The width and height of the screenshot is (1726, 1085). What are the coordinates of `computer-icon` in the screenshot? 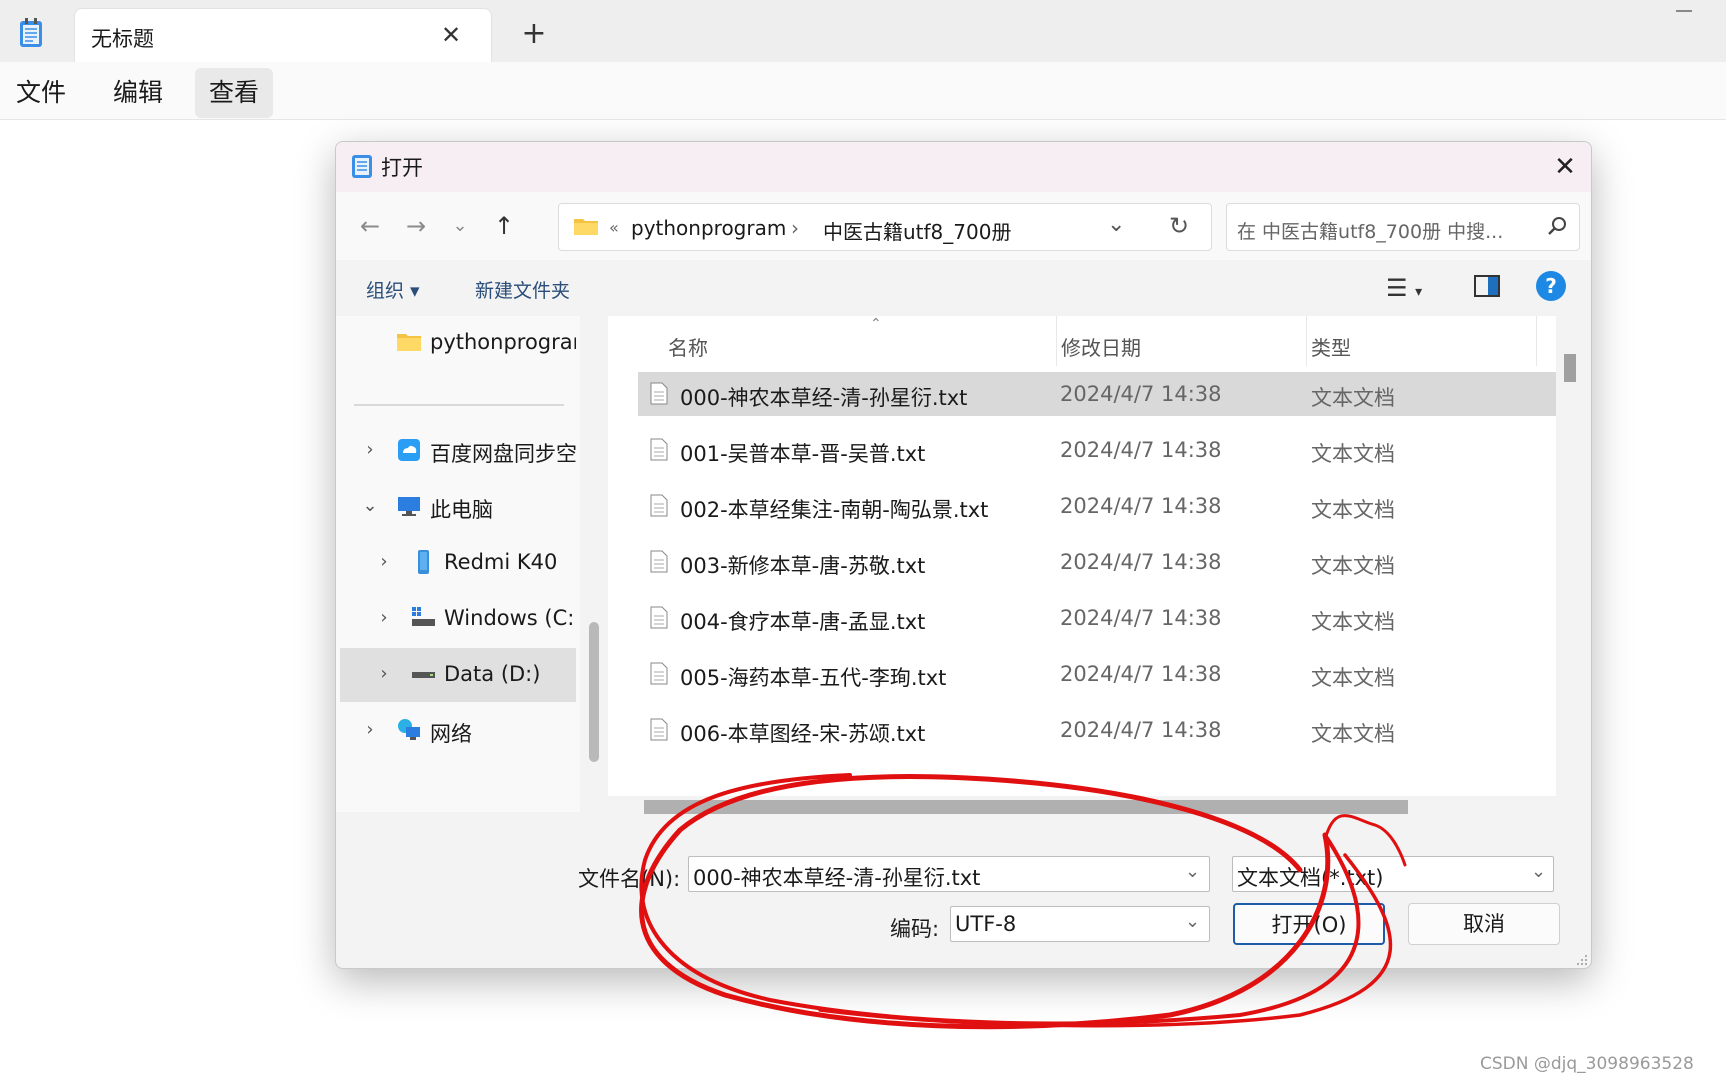 It's located at (409, 506).